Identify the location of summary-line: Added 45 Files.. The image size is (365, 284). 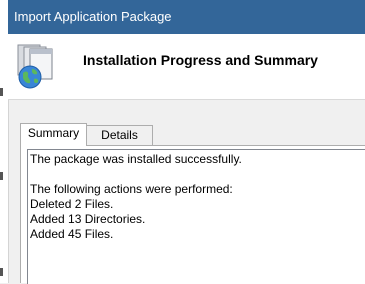
(72, 234).